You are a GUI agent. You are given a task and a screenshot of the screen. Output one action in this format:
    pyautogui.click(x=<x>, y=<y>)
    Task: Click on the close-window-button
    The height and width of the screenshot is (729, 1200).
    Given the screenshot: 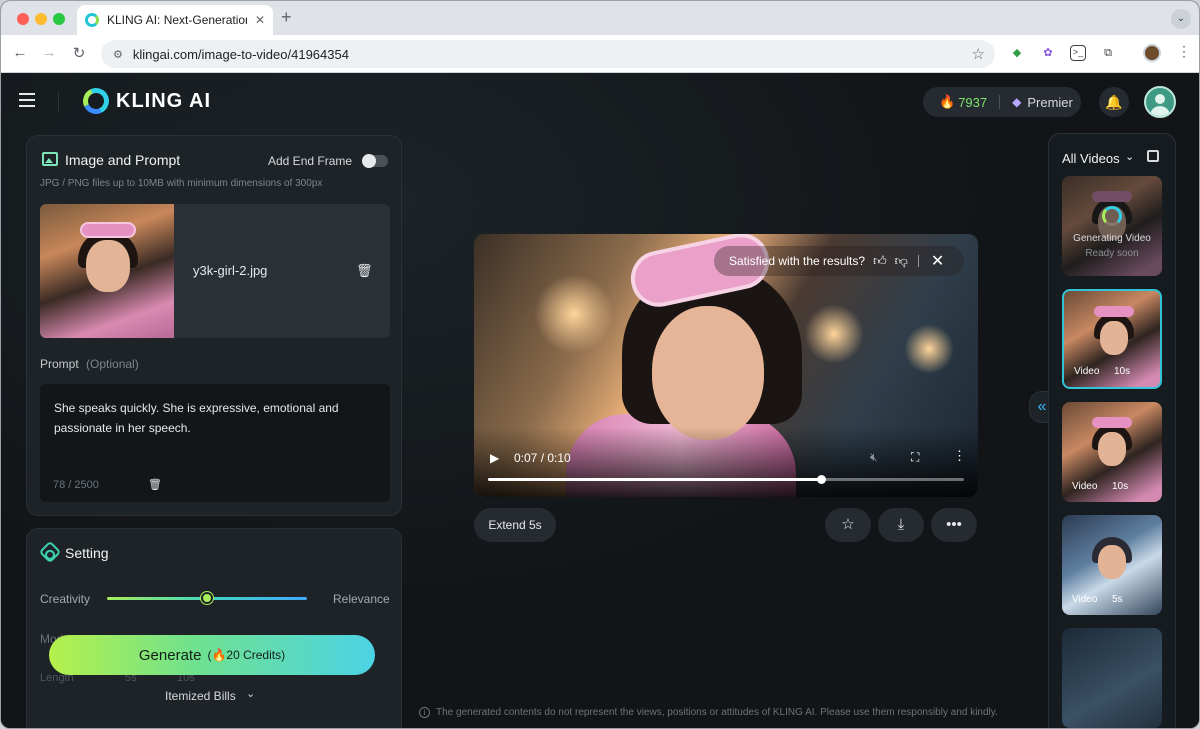 What is the action you would take?
    pyautogui.click(x=23, y=19)
    